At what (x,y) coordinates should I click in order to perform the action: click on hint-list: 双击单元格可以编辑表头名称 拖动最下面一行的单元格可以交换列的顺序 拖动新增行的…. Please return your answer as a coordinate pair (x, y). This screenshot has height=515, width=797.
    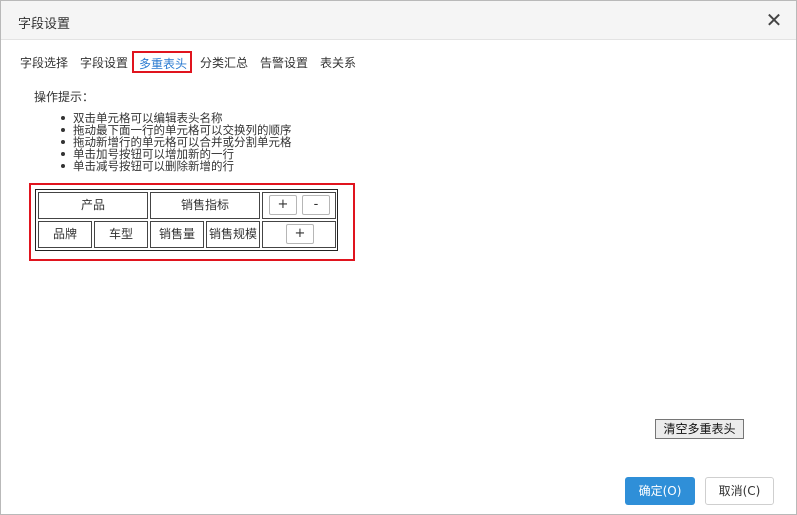
    Looking at the image, I should click on (175, 142).